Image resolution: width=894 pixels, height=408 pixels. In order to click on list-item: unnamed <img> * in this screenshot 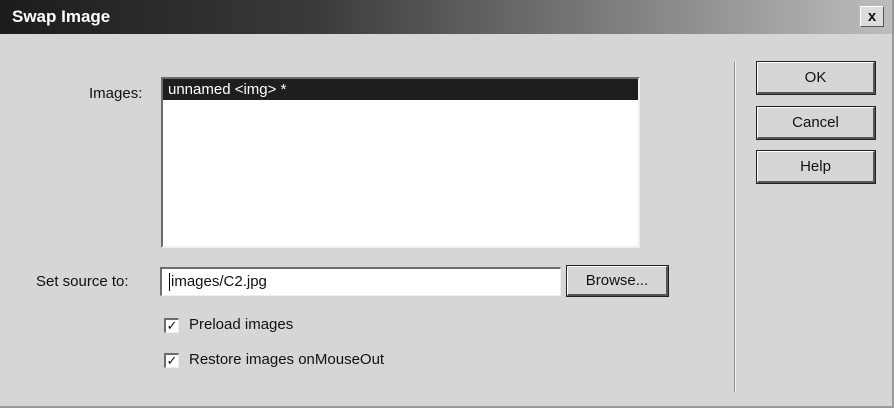, I will do `click(400, 89)`.